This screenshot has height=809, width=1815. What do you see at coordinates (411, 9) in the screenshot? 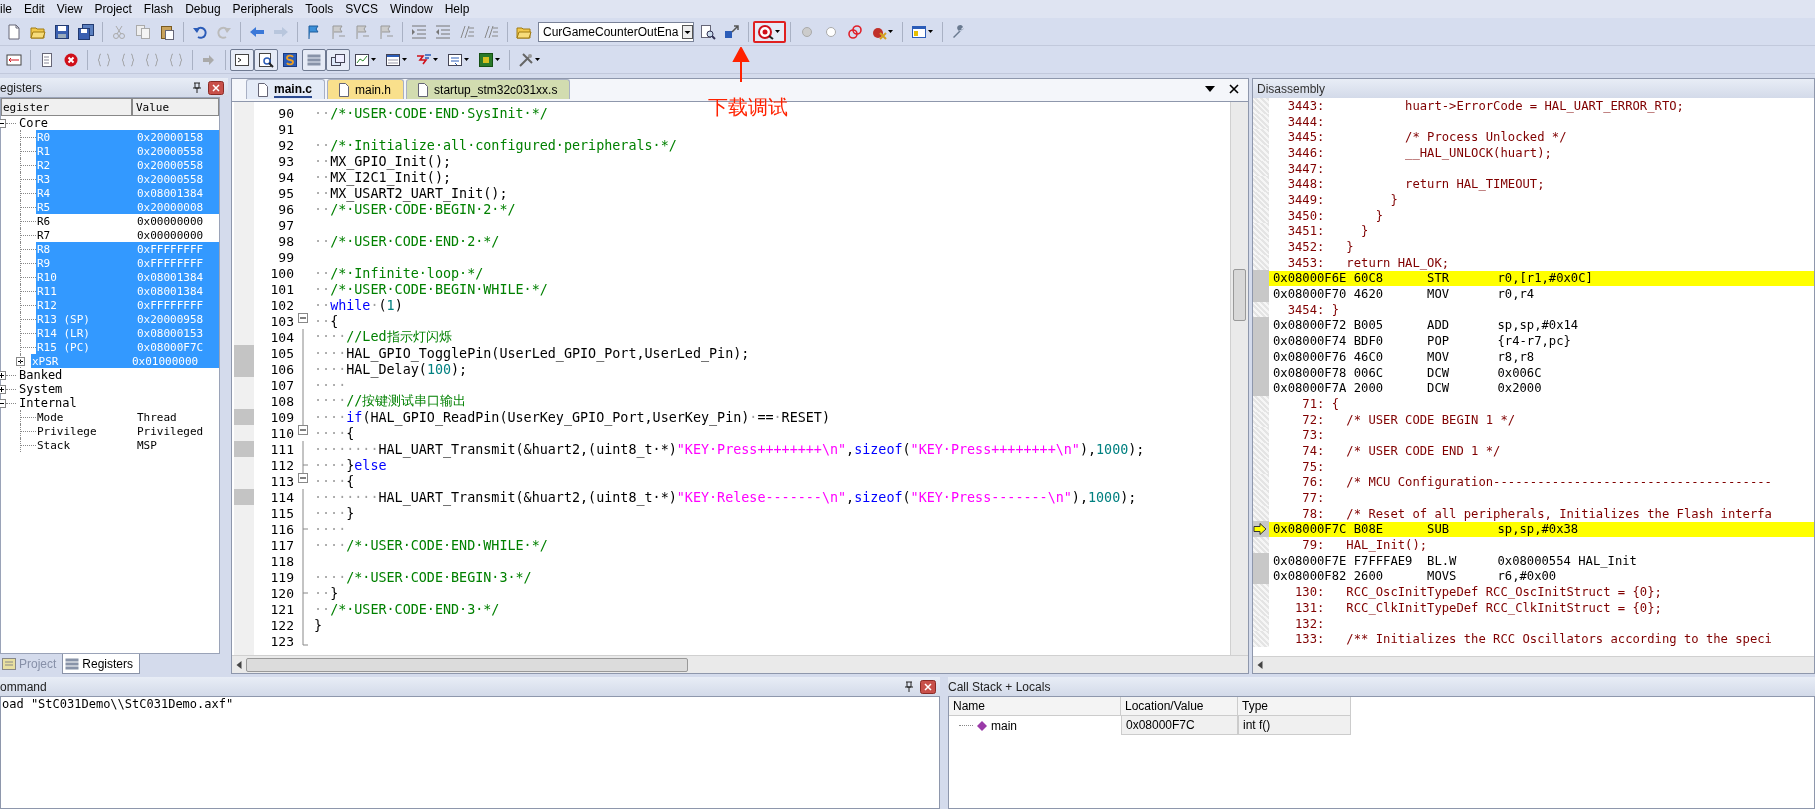
I see `menu-item: Window` at bounding box center [411, 9].